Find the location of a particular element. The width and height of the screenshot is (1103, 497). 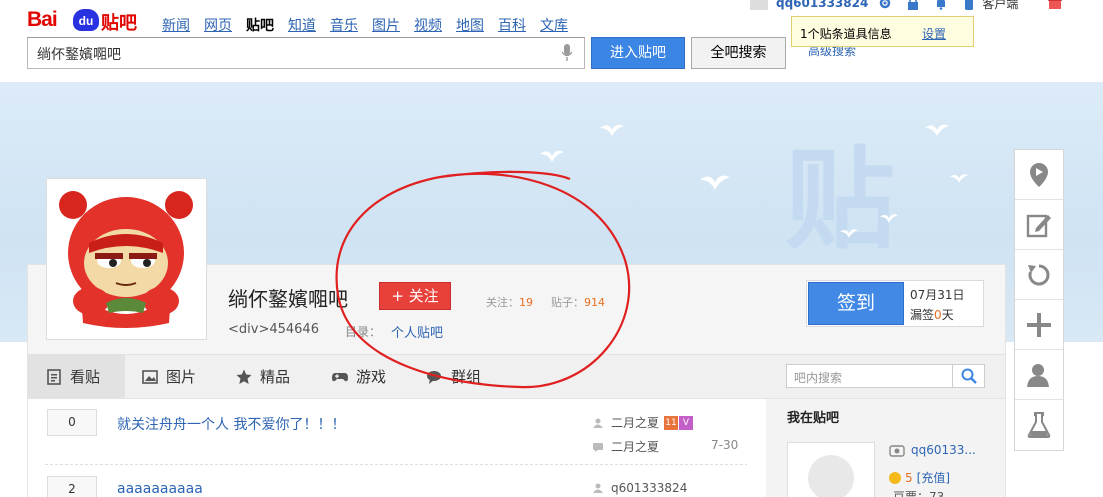

nav-zhidao: 知道 is located at coordinates (302, 25).